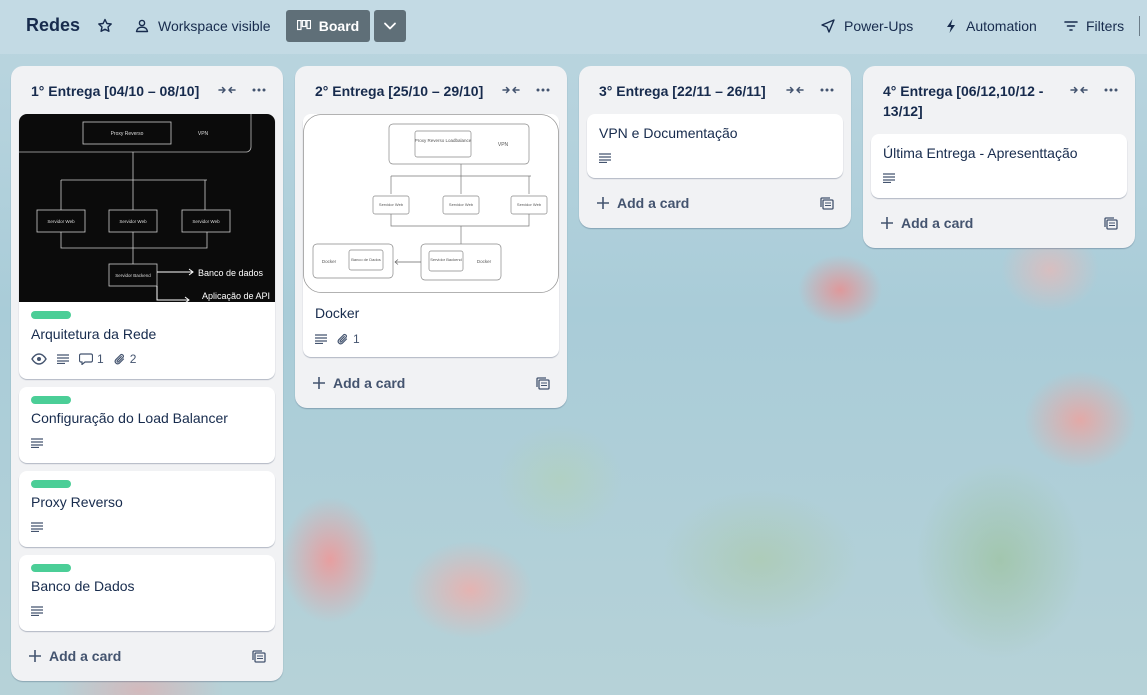 The width and height of the screenshot is (1147, 695). I want to click on lightning-icon, so click(951, 26).